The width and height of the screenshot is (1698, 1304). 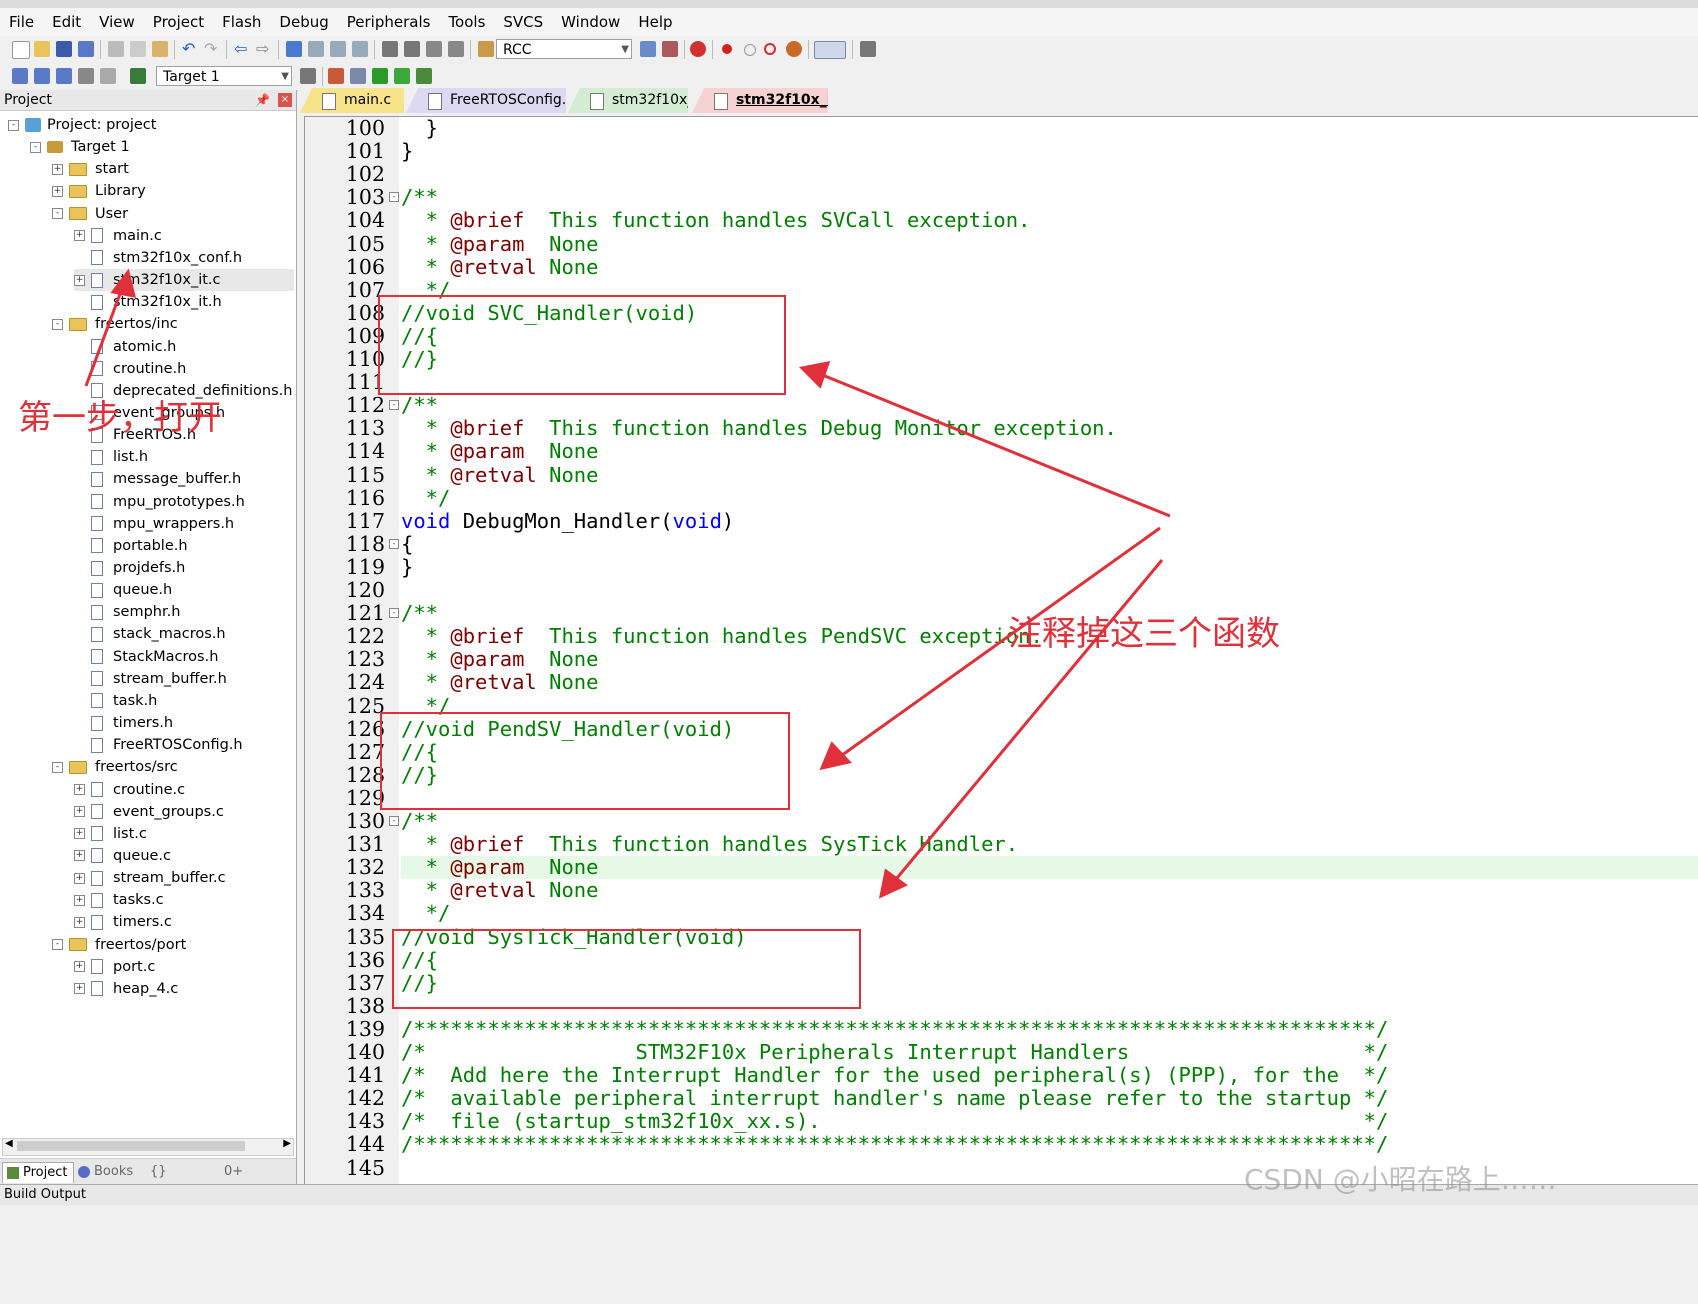 What do you see at coordinates (123, 283) in the screenshot?
I see `arrow-step1-head` at bounding box center [123, 283].